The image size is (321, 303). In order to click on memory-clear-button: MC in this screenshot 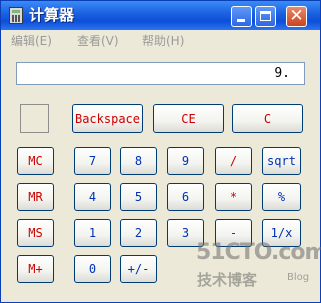, I will do `click(35, 161)`.